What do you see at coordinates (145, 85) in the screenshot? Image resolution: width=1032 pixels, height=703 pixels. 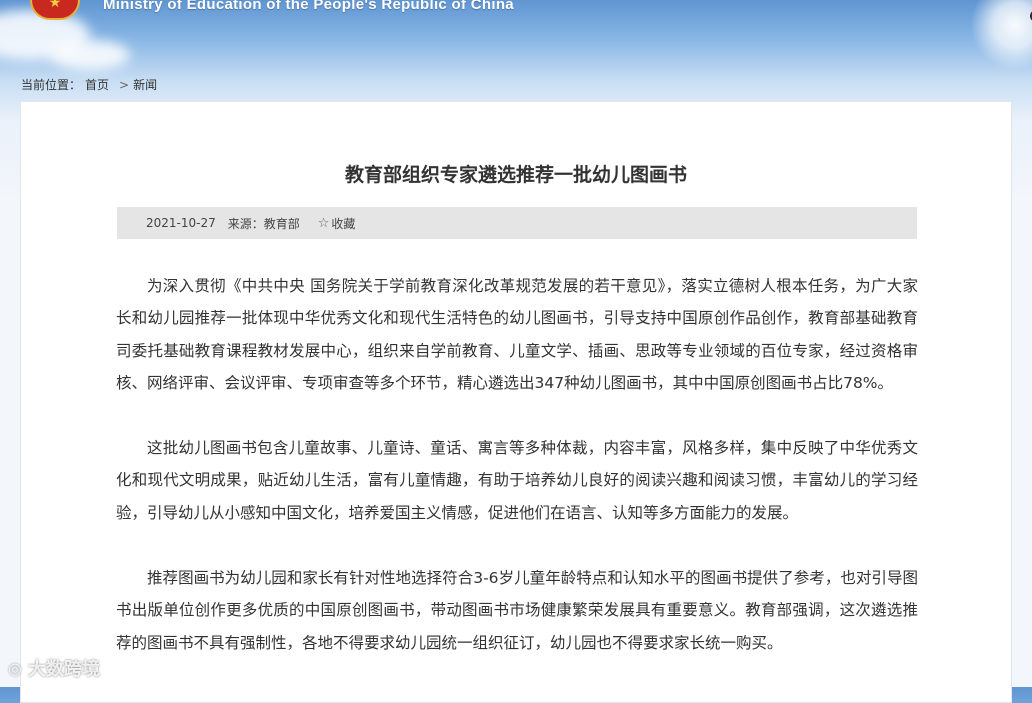 I see `breadcrumb-current: 新闻` at bounding box center [145, 85].